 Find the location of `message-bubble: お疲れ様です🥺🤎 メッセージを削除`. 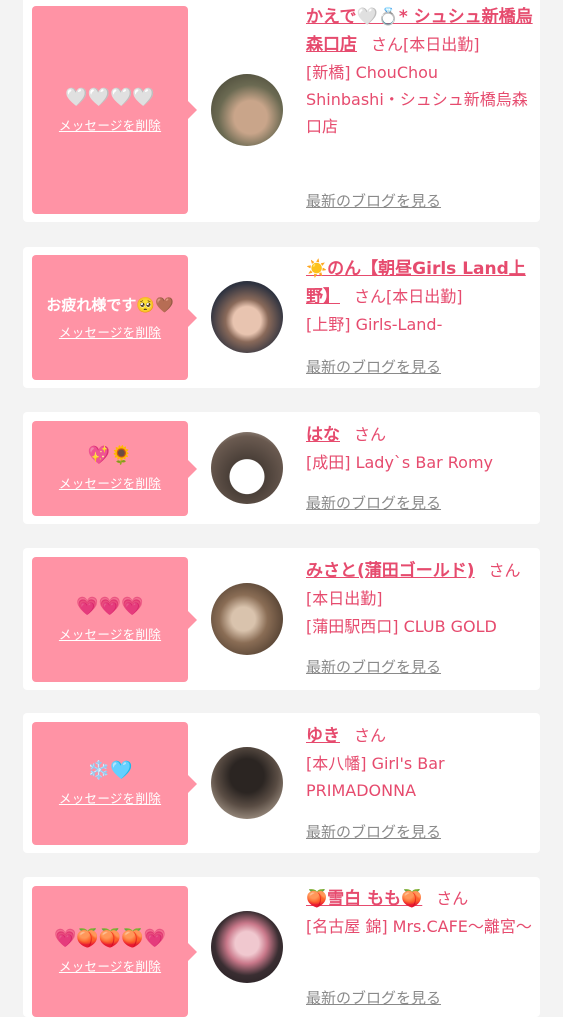

message-bubble: お疲れ様です🥺🤎 メッセージを削除 is located at coordinates (114, 317).